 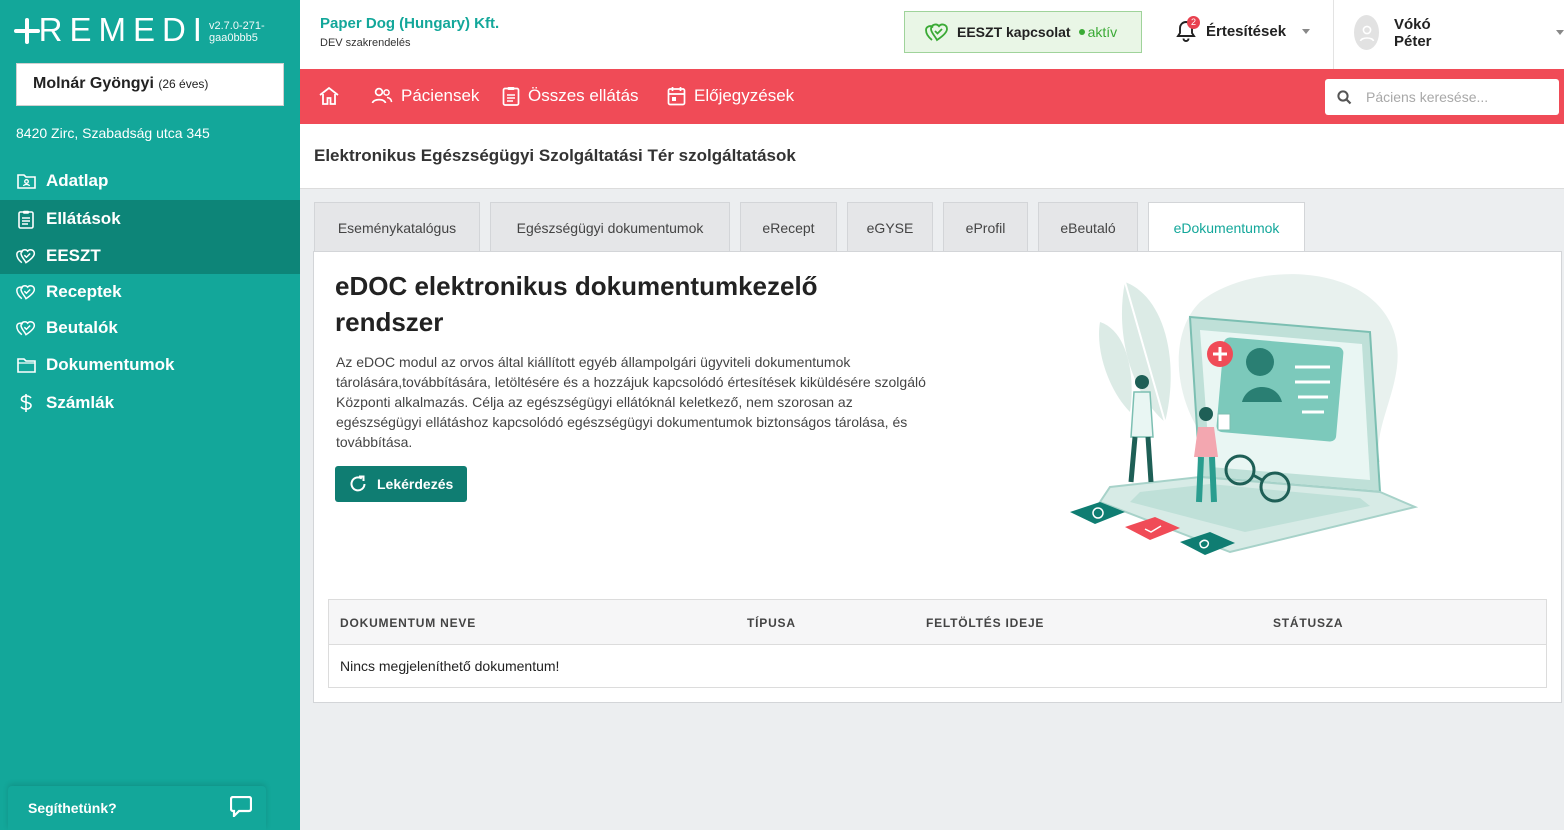 I want to click on help-label: Segíthetünk?, so click(x=72, y=808).